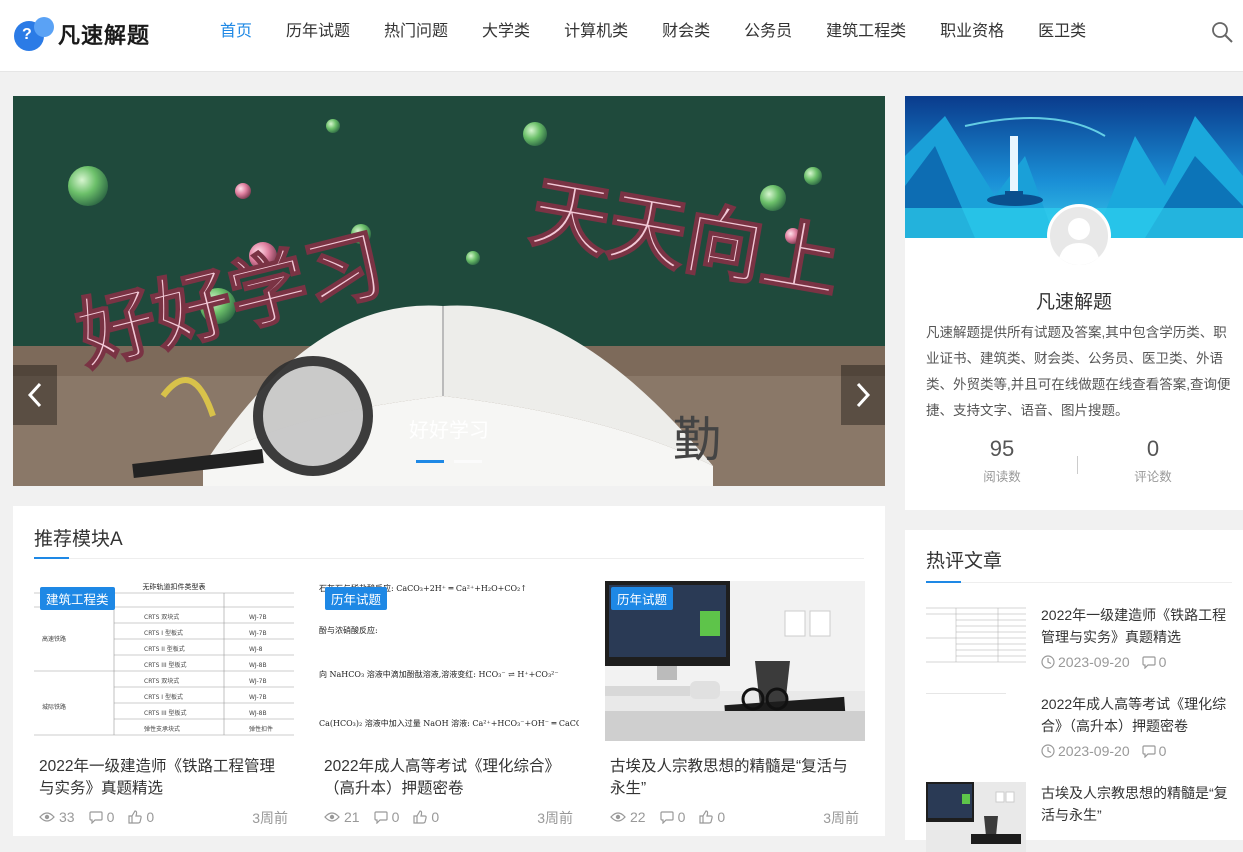  Describe the element at coordinates (1079, 236) in the screenshot. I see `avatar` at that location.